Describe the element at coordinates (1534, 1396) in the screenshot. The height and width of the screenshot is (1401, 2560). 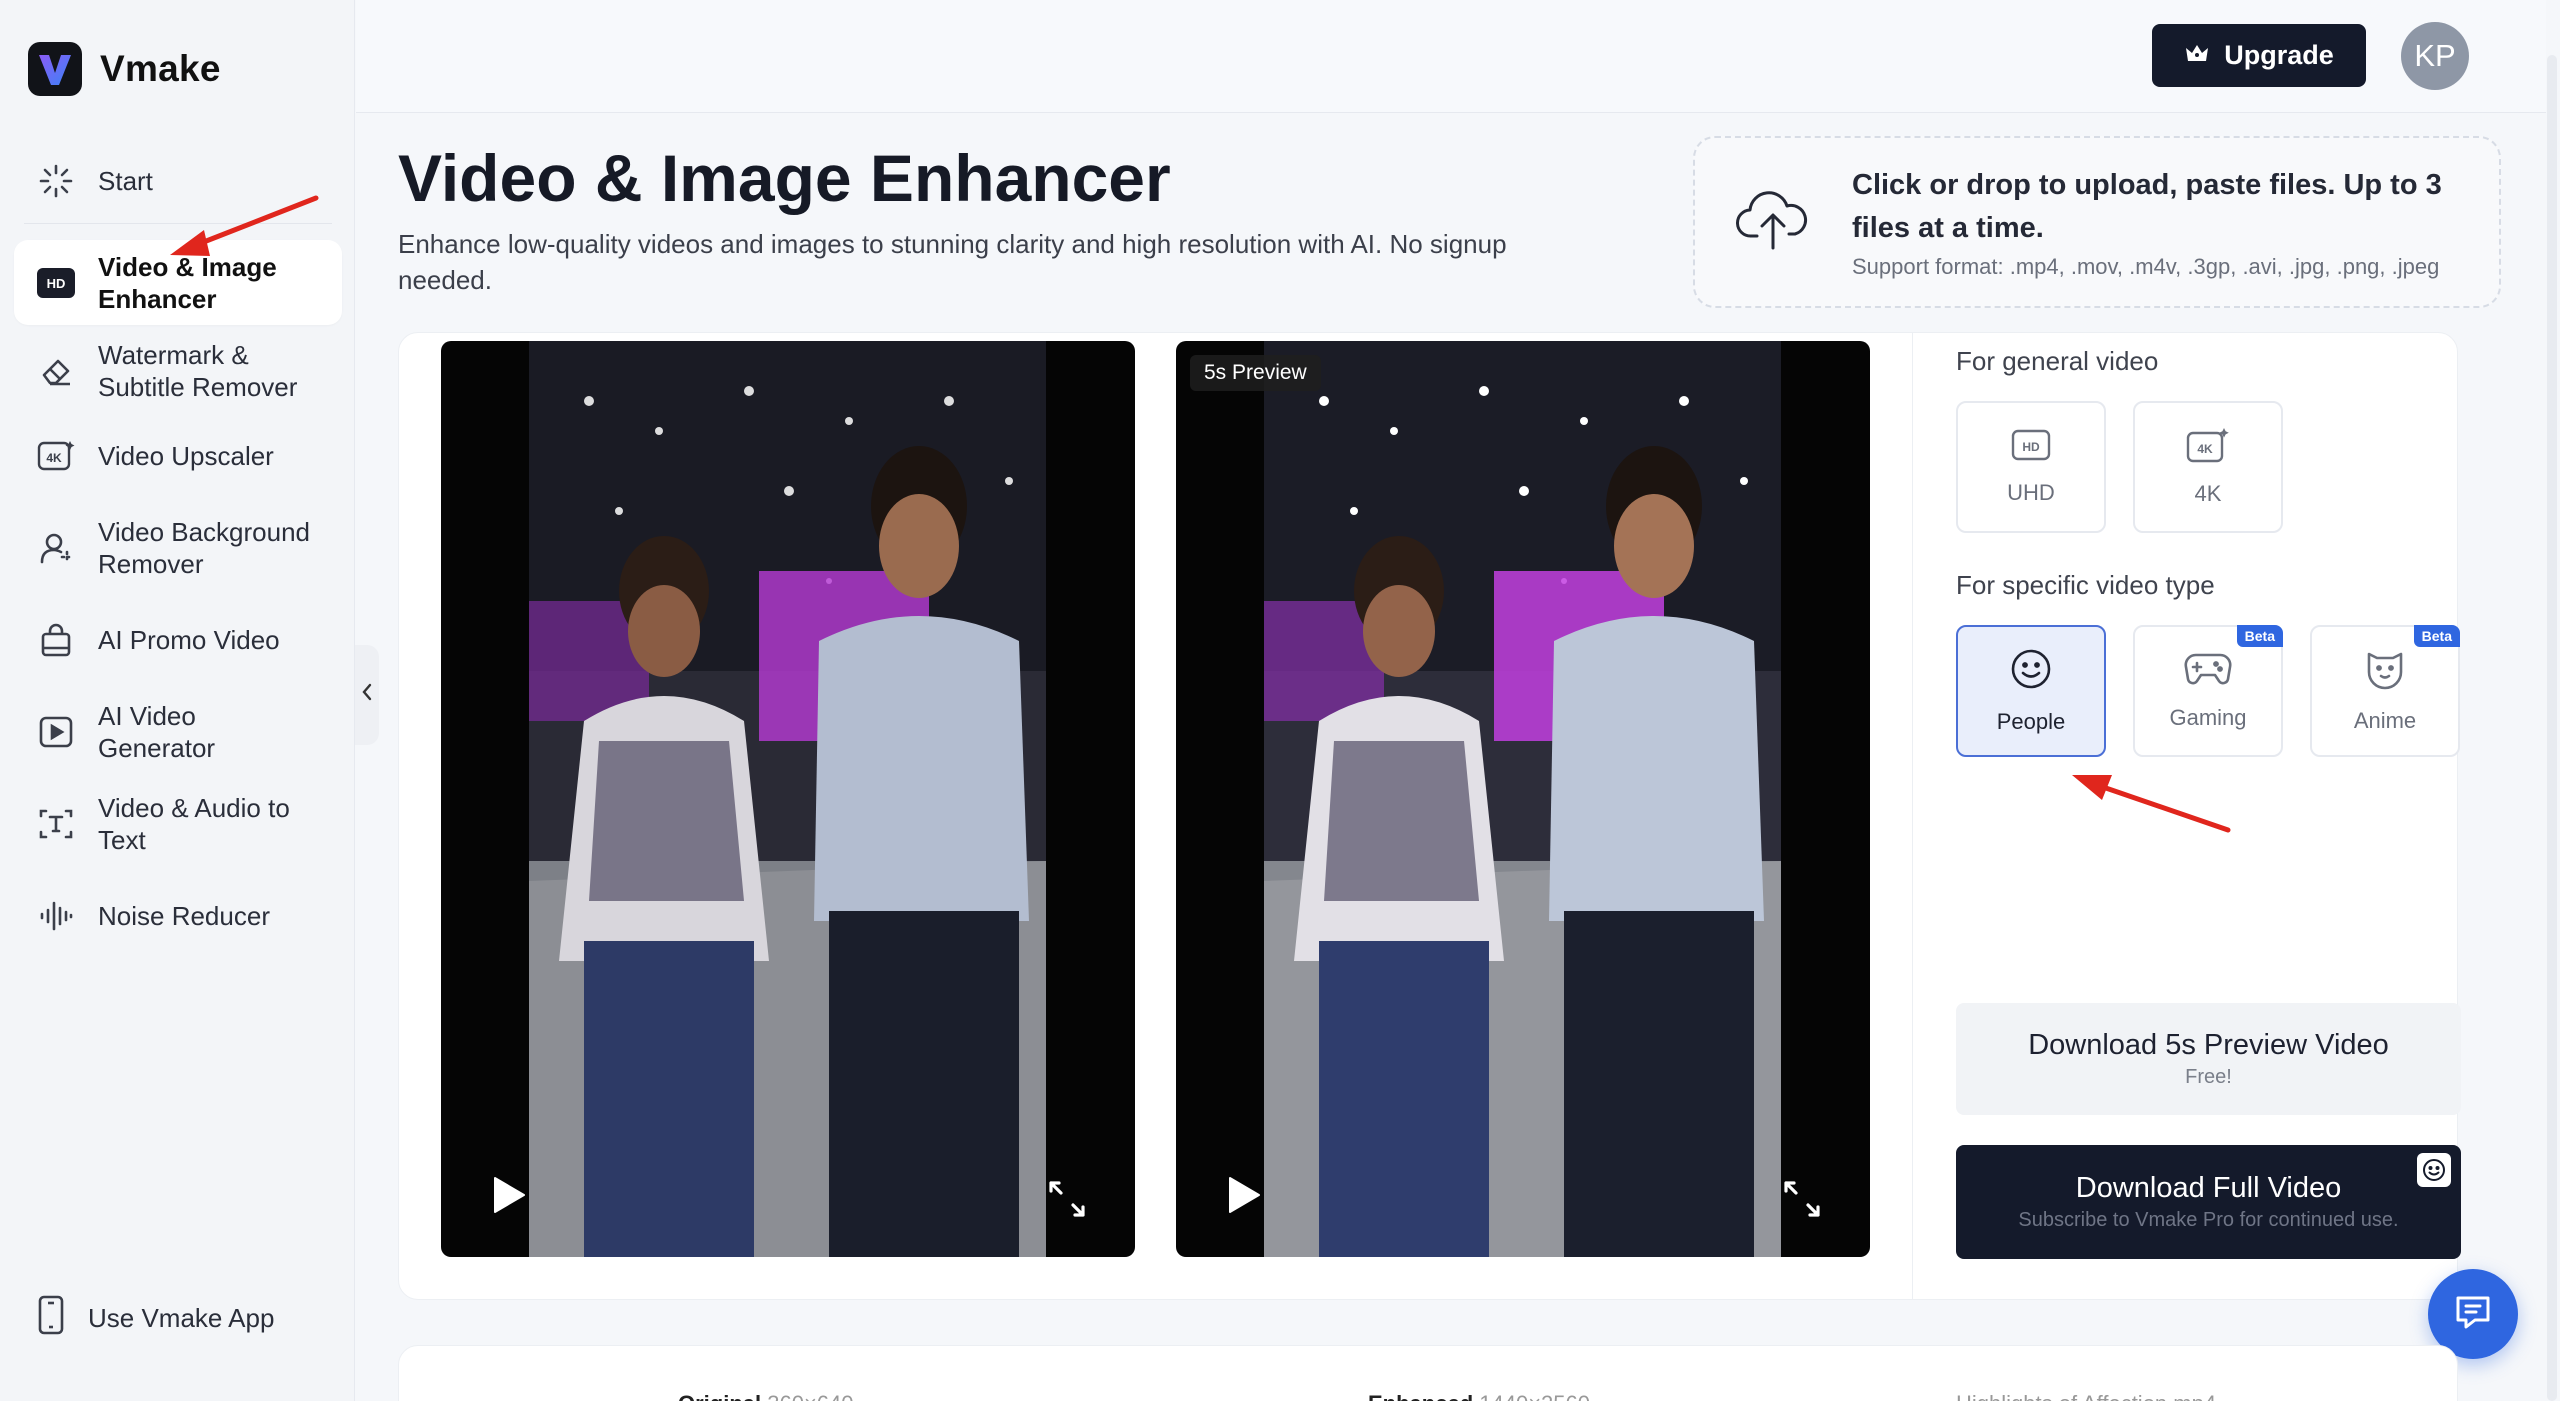
I see `enhanced-res-value: 1440×2560` at that location.